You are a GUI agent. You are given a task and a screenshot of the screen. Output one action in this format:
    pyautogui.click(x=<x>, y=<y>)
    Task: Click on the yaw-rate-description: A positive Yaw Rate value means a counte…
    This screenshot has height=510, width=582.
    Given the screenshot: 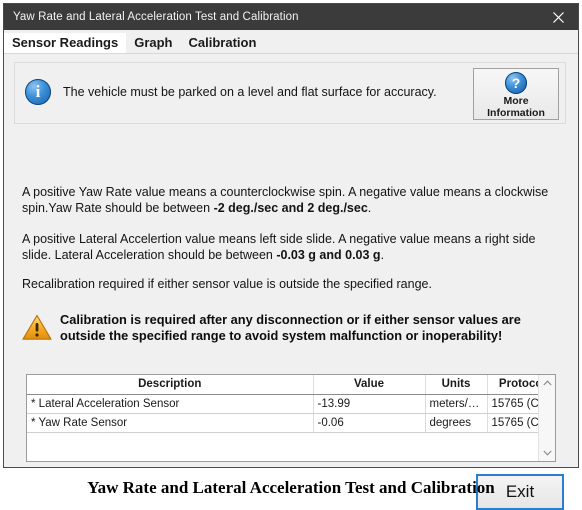 What is the action you would take?
    pyautogui.click(x=289, y=200)
    